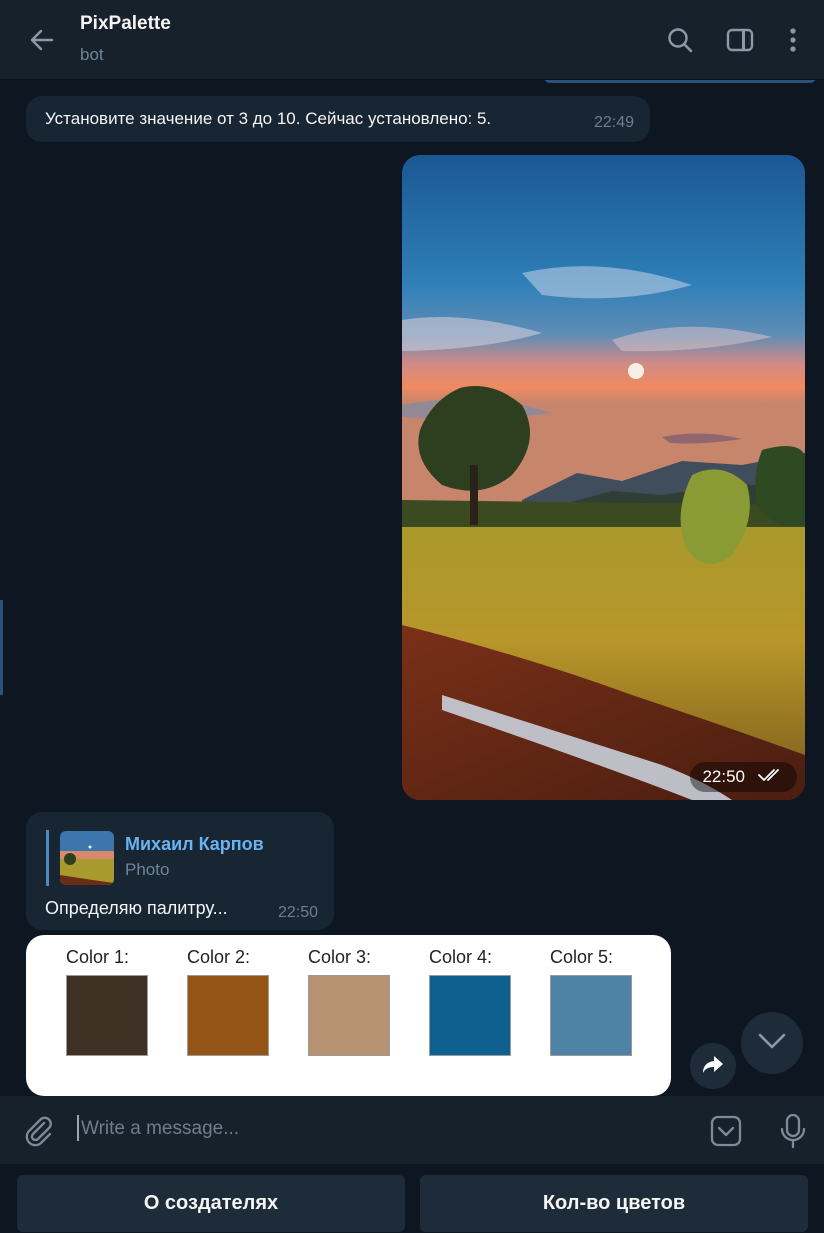 This screenshot has height=1233, width=824. I want to click on message-composer, so click(412, 1130).